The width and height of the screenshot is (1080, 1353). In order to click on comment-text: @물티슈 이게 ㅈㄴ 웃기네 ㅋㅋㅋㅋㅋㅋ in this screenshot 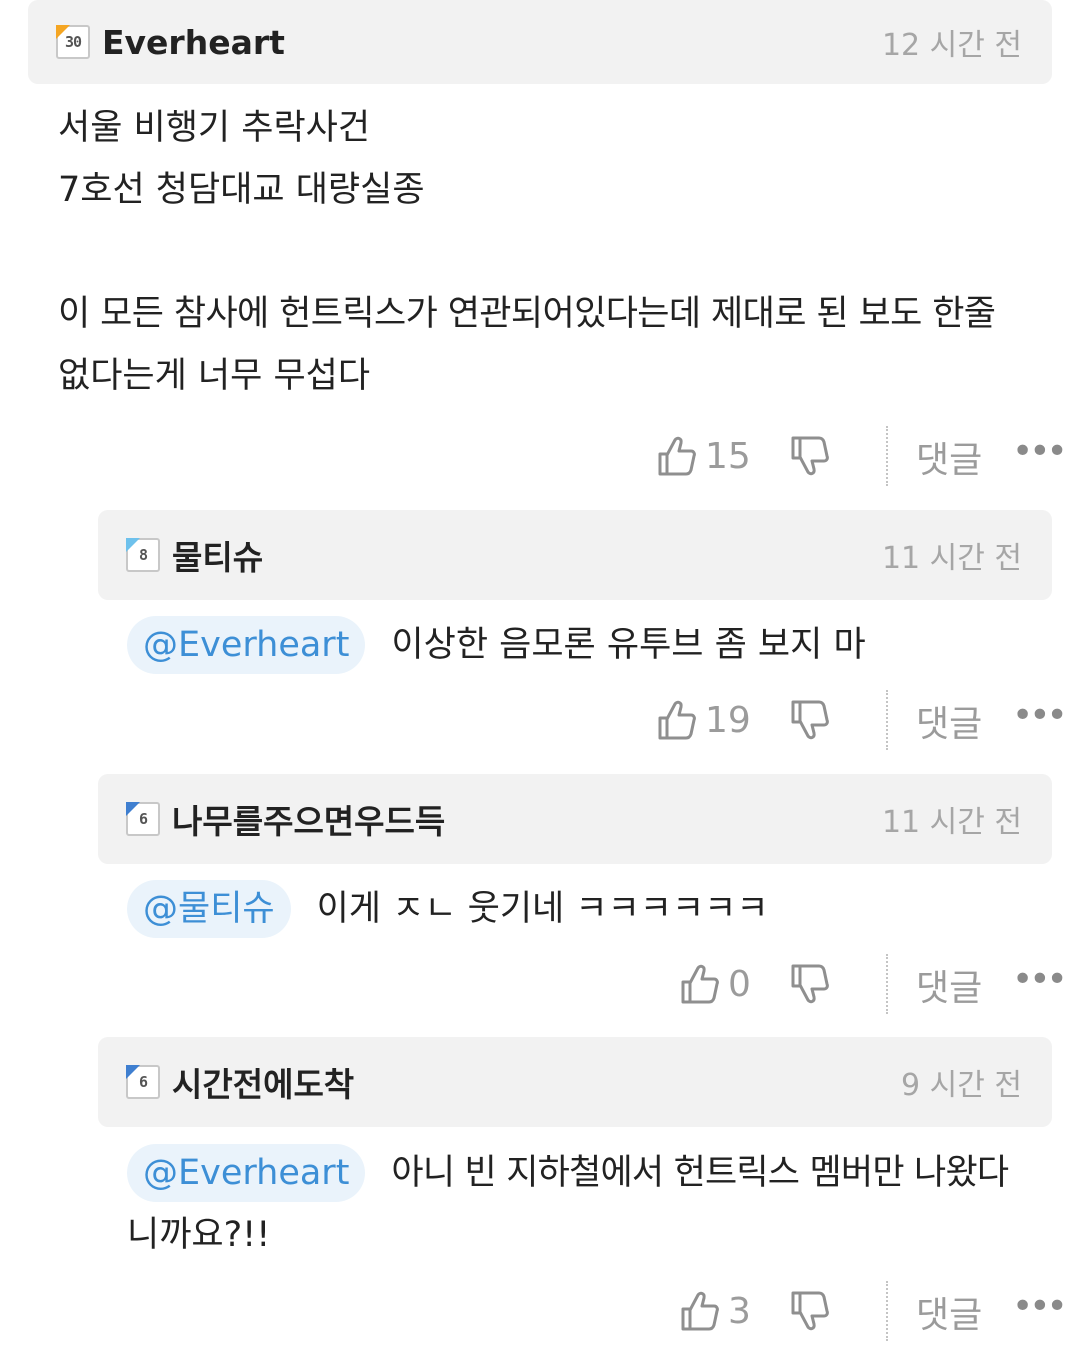, I will do `click(592, 909)`.